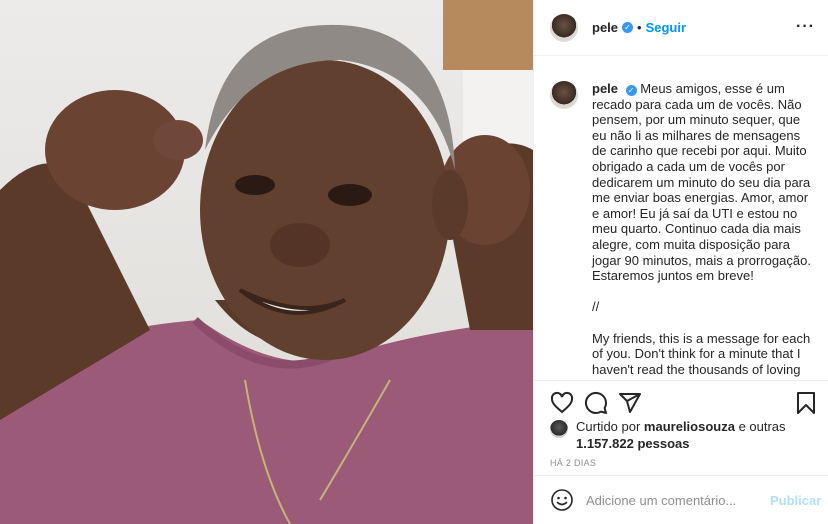  Describe the element at coordinates (610, 426) in the screenshot. I see `likes-prefix: Curtido por` at that location.